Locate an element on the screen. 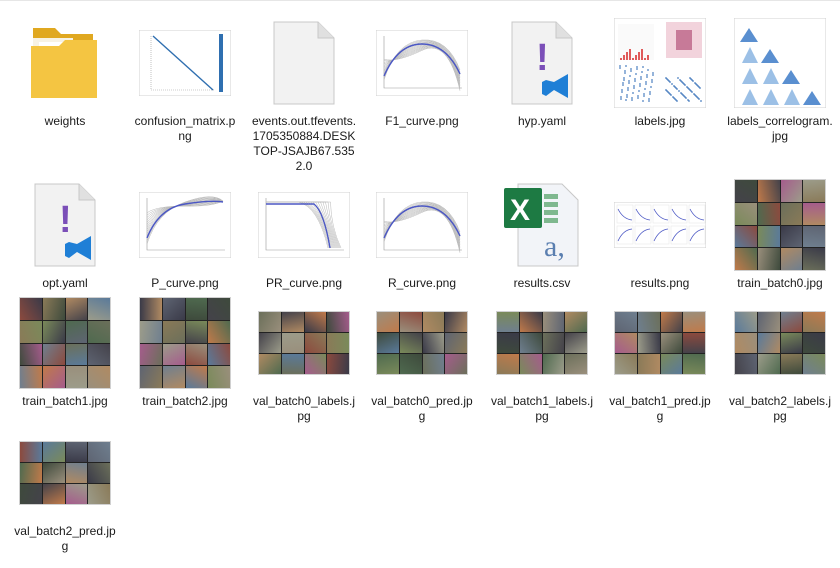  file-item: val_batch2_labels.jpg is located at coordinates (780, 352).